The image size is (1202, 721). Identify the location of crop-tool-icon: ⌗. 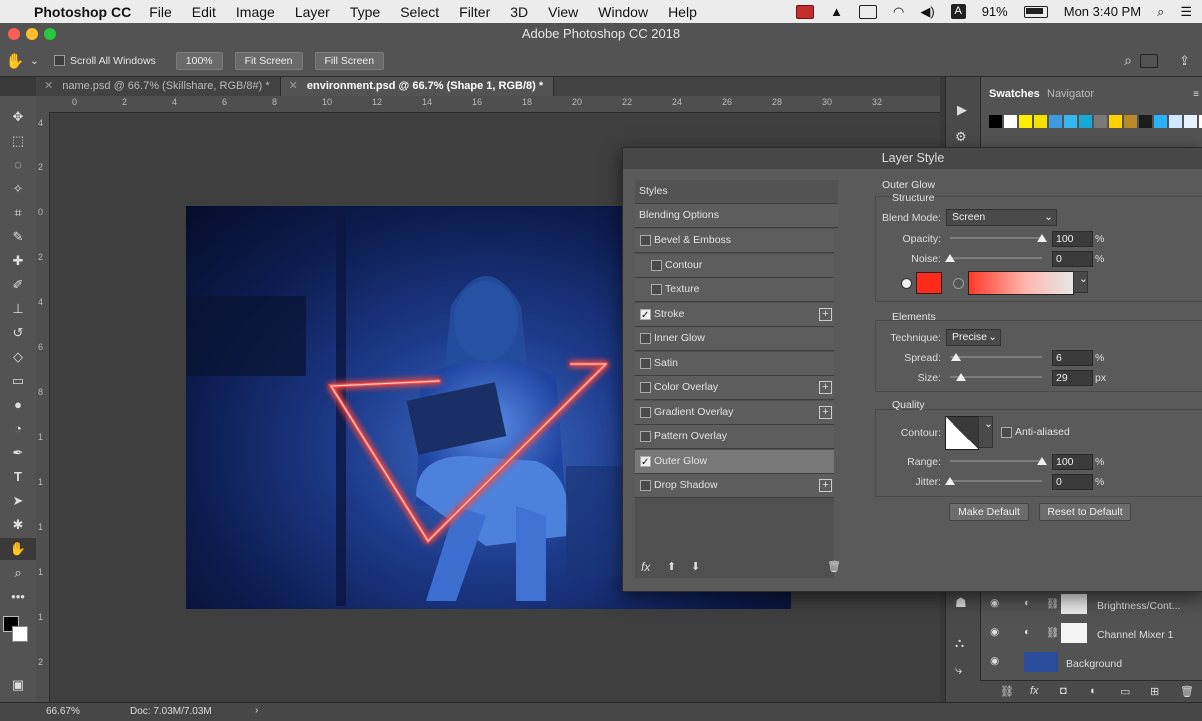
(18, 213).